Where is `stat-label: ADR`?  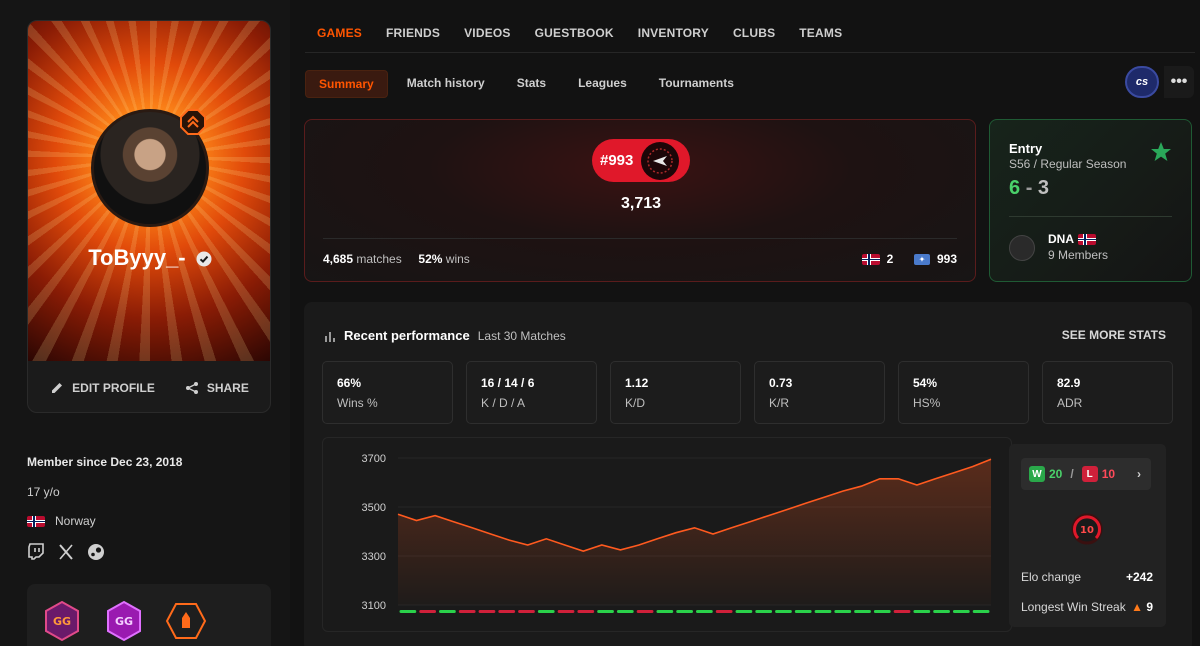
stat-label: ADR is located at coordinates (1070, 403).